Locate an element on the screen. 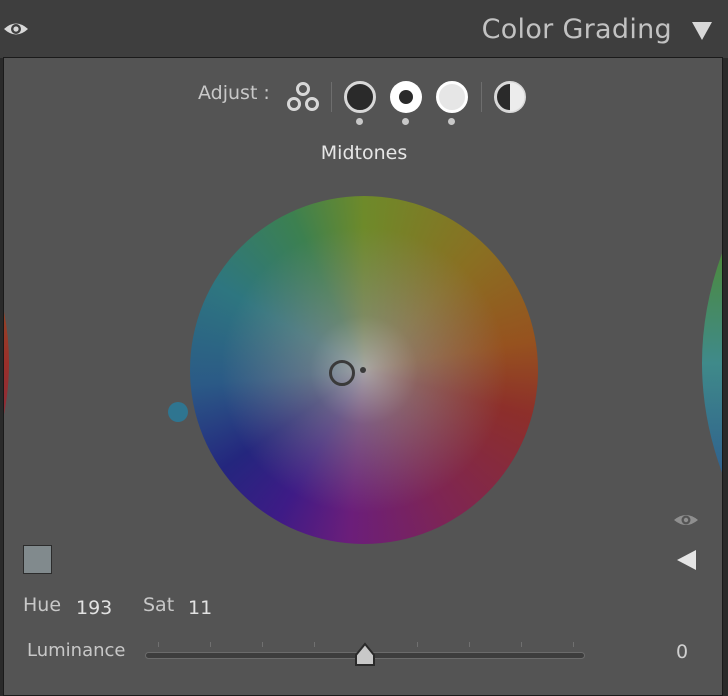 Image resolution: width=728 pixels, height=696 pixels. dark-circle-icon is located at coordinates (360, 97).